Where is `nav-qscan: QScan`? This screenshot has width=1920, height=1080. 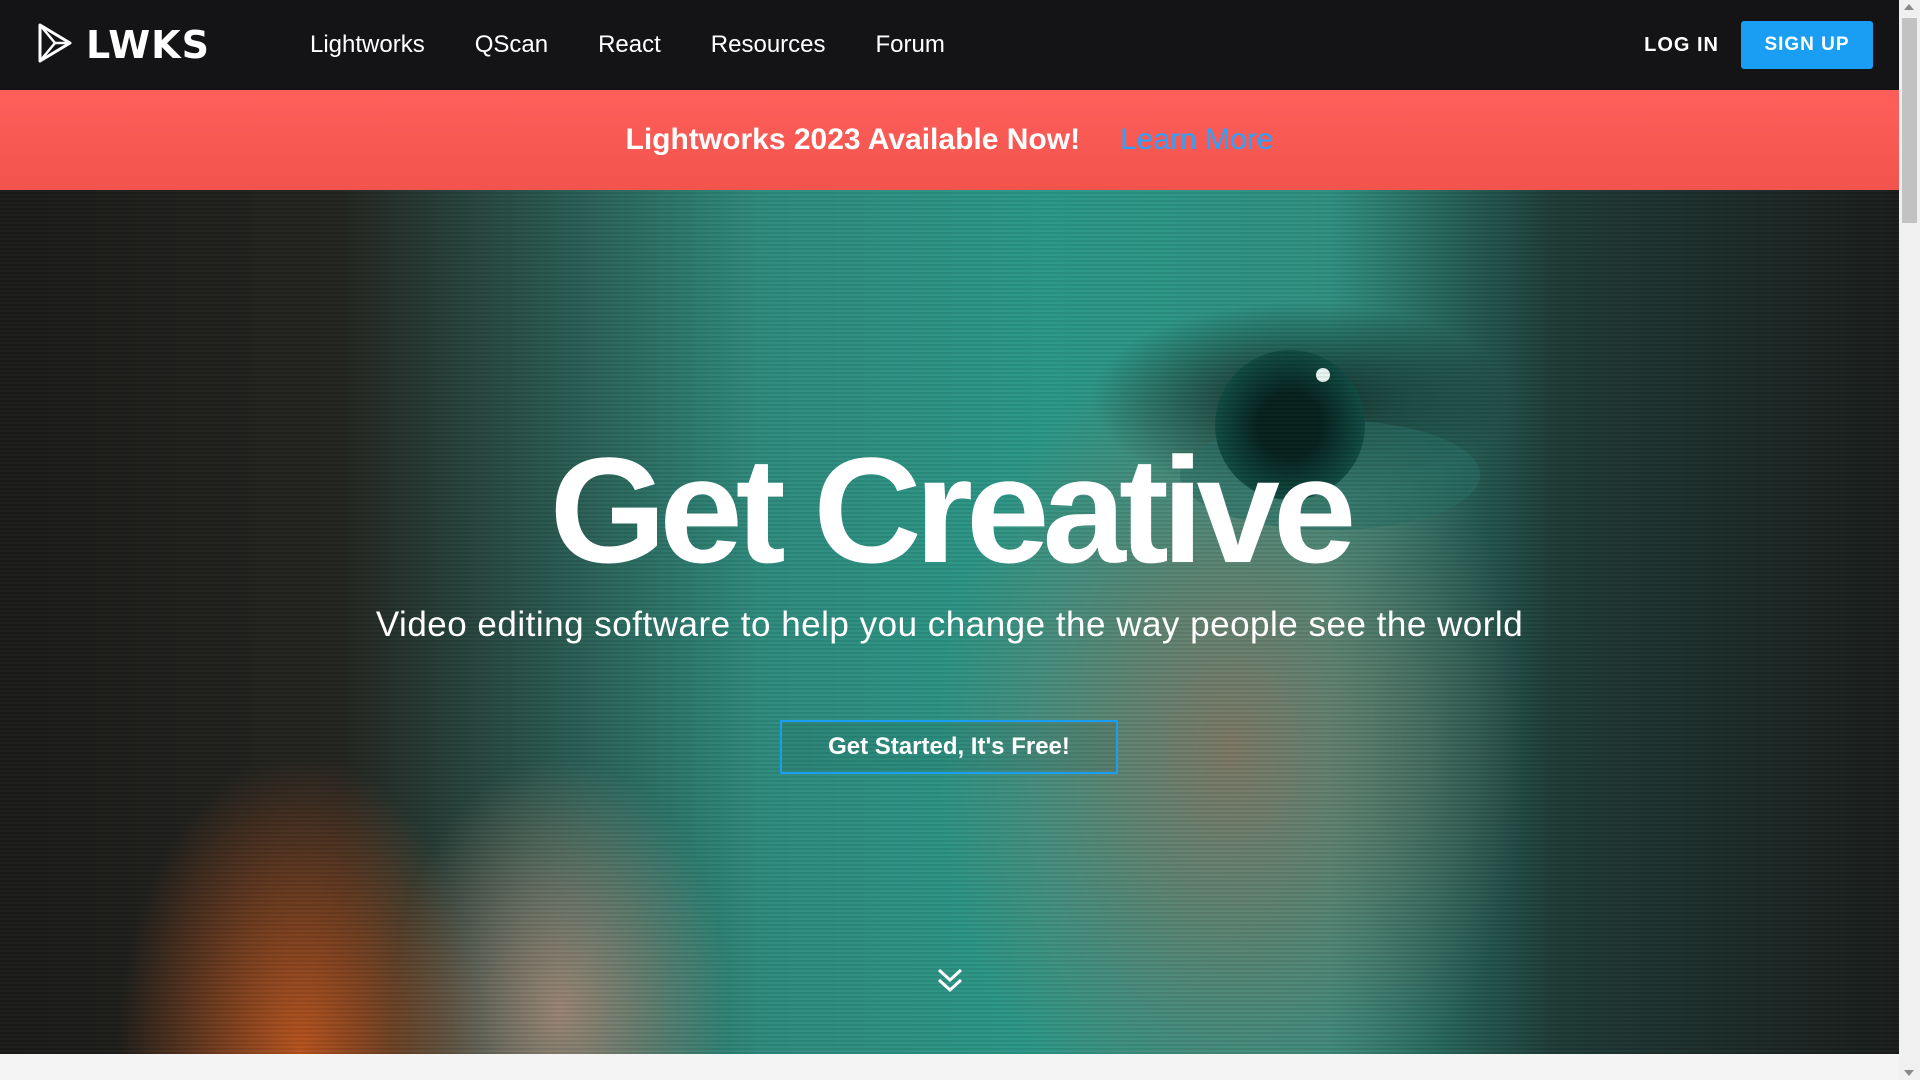 nav-qscan: QScan is located at coordinates (511, 45).